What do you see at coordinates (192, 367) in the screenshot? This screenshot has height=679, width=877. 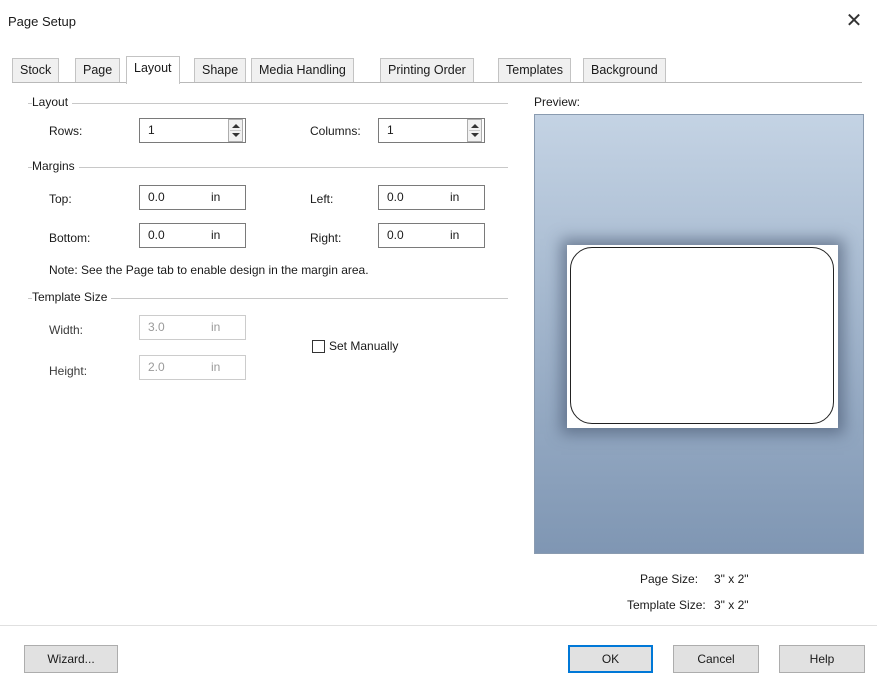 I see `height-input: 2.0 in` at bounding box center [192, 367].